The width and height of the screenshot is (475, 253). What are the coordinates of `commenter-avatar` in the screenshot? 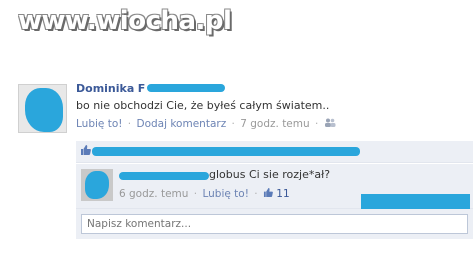 It's located at (97, 185).